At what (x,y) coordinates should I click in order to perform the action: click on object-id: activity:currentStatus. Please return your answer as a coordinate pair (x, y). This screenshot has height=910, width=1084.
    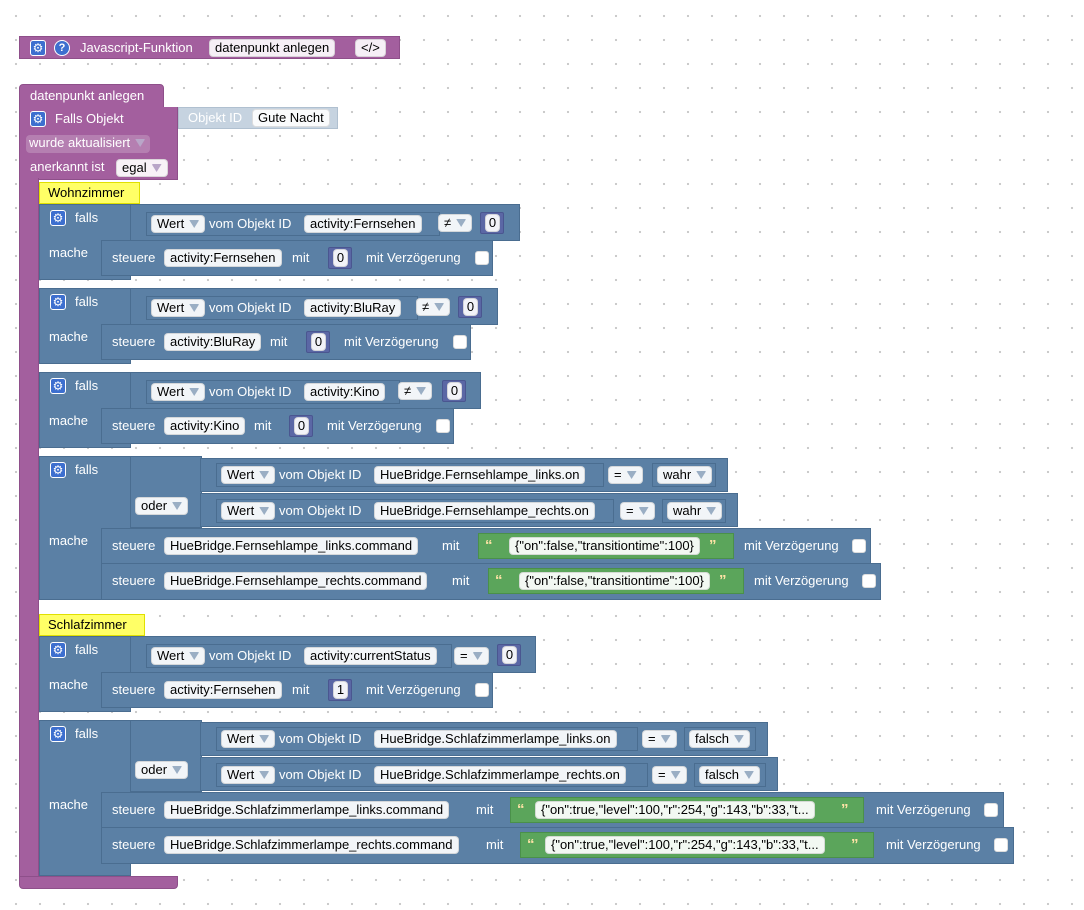
    Looking at the image, I should click on (370, 656).